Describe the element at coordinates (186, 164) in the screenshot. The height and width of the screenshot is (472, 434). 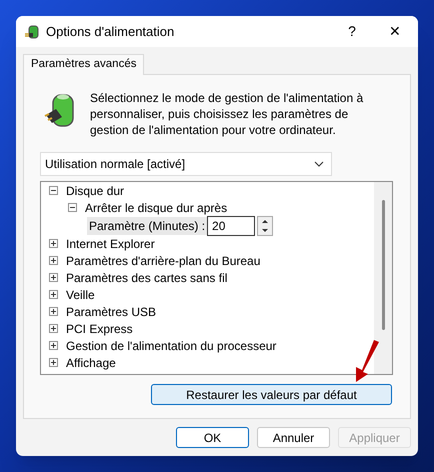
I see `plan-dropdown: Utilisation normale [activé]` at that location.